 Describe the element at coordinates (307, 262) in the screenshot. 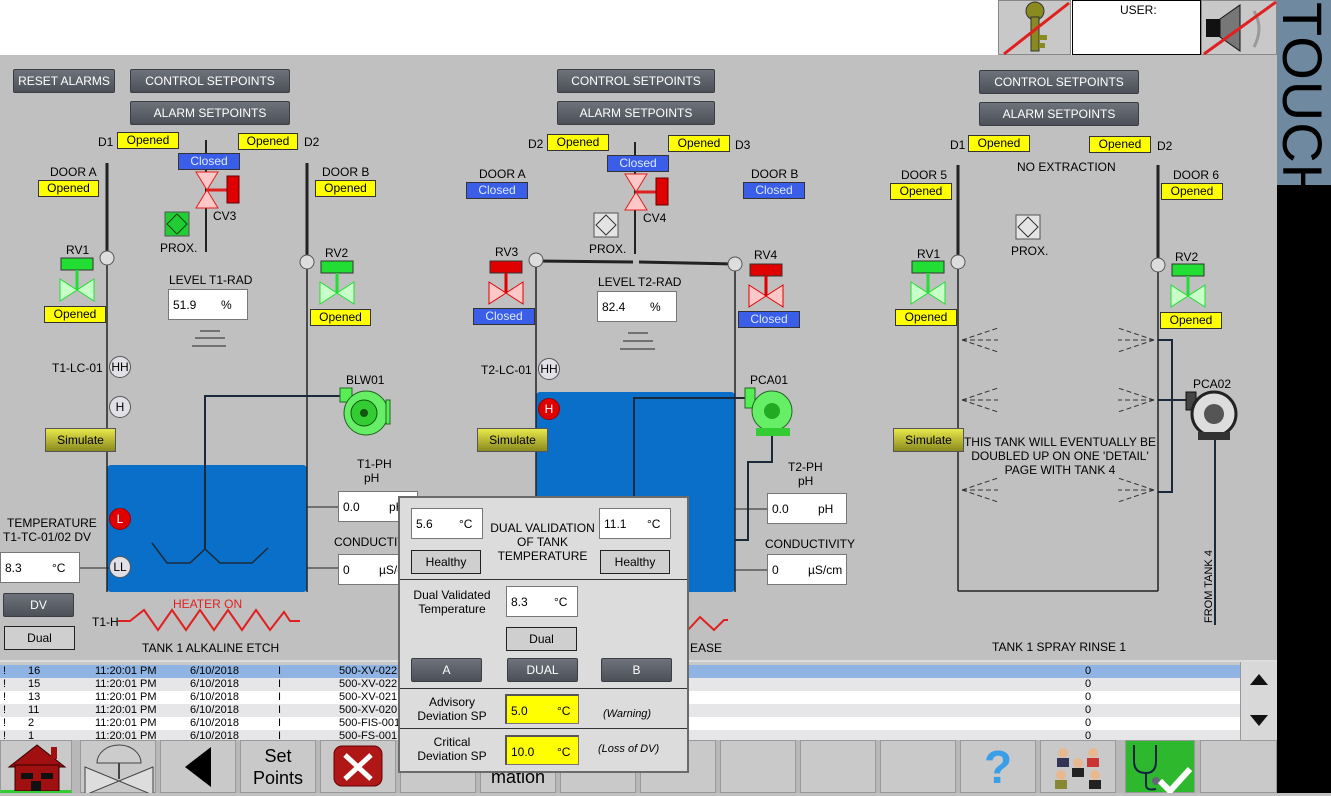

I see `tank1-hinge-right` at that location.